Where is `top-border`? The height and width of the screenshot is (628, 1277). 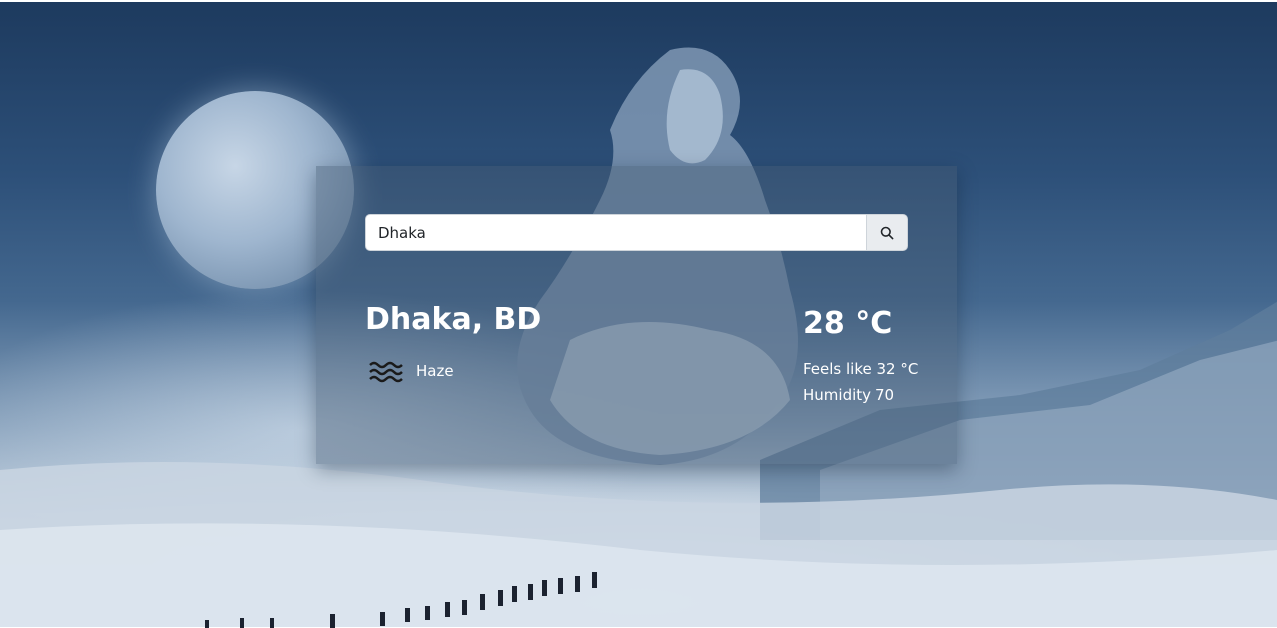 top-border is located at coordinates (638, 1).